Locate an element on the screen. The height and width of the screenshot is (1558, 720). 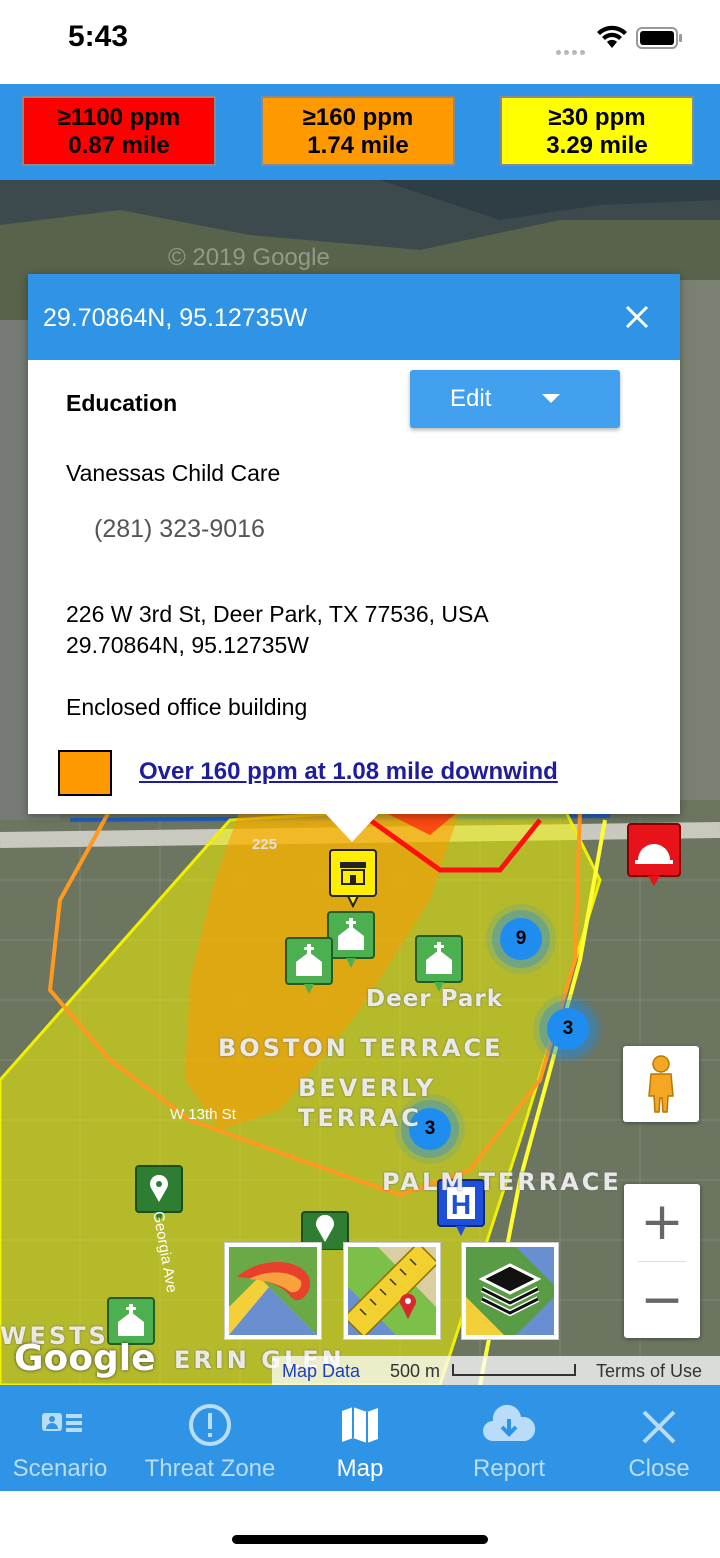
tab-scenario-label: Scenario is located at coordinates (60, 1468).